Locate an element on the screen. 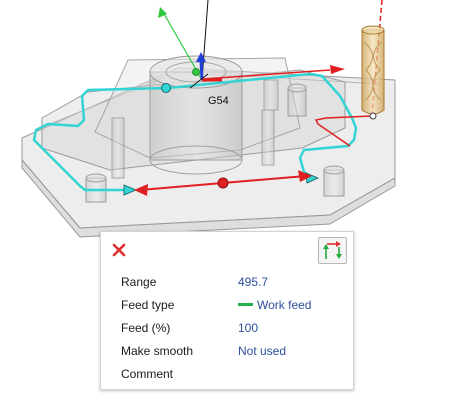 The height and width of the screenshot is (405, 450). field-label: Range is located at coordinates (139, 282).